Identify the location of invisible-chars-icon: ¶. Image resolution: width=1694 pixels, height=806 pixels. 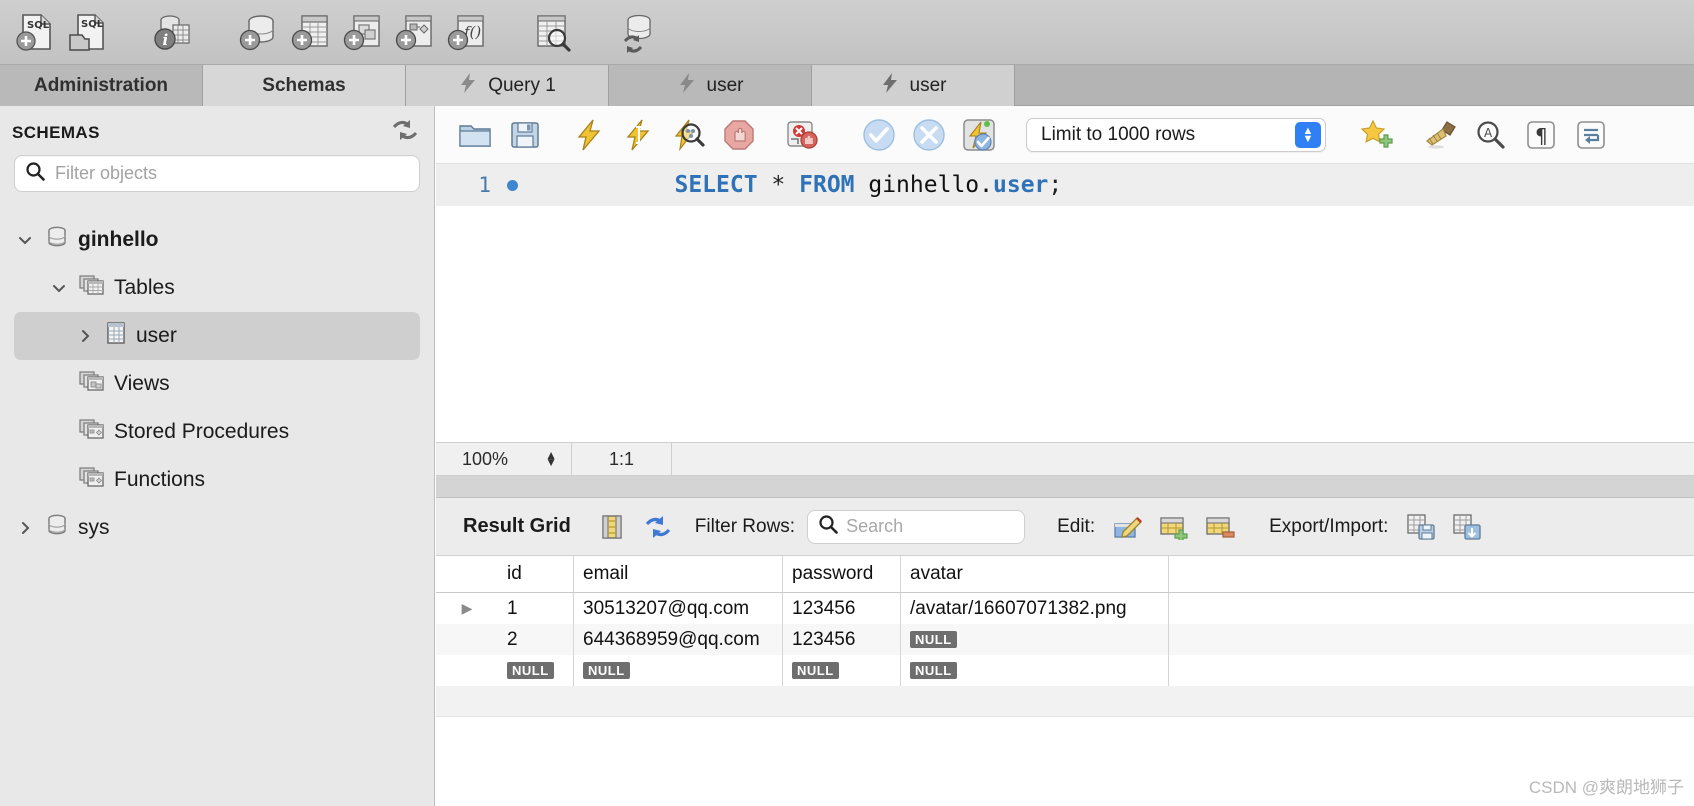
(1541, 135).